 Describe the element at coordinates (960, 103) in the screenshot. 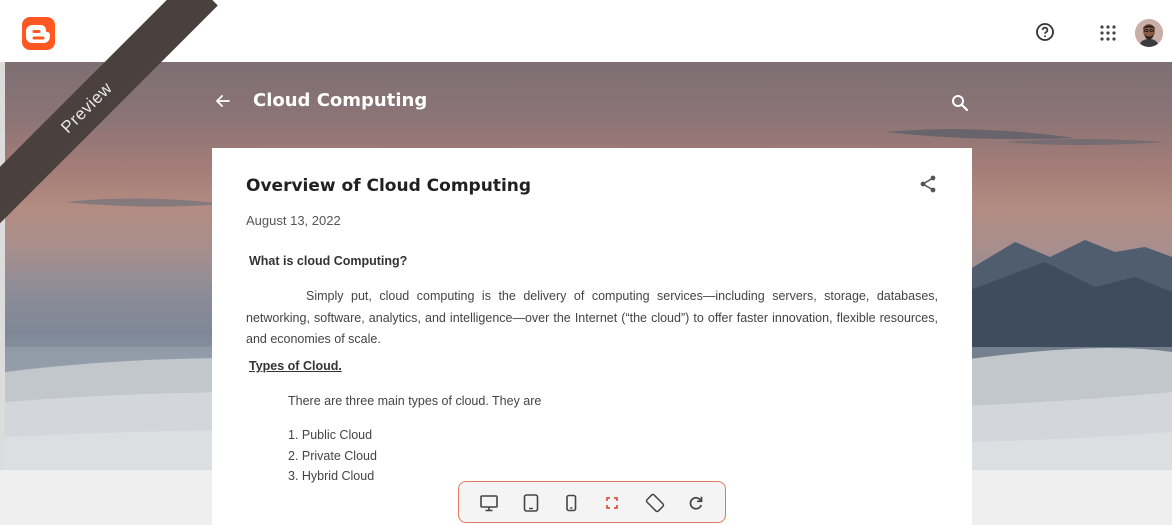

I see `search-icon` at that location.